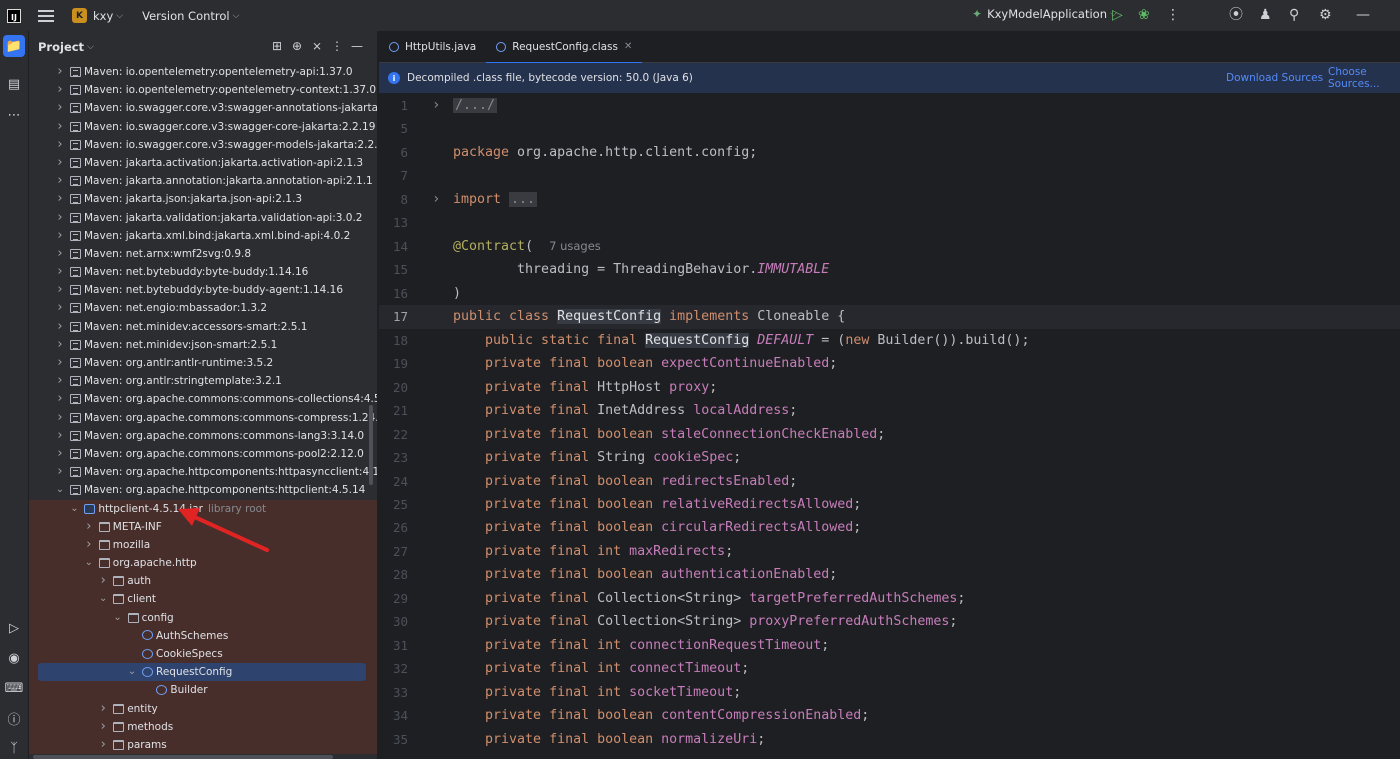  I want to click on tree-item: › Maven: net.arnx:wmf2svg:0.9.8, so click(203, 254).